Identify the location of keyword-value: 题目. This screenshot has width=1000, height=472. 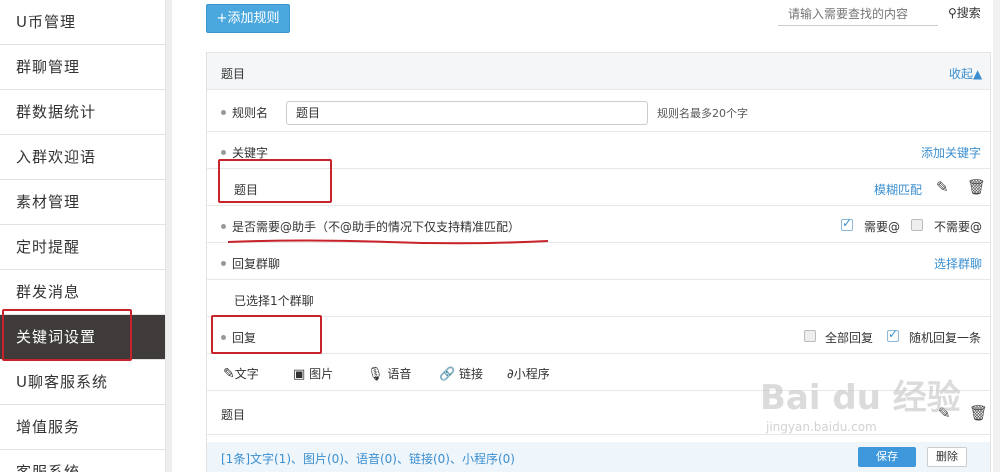
(246, 190).